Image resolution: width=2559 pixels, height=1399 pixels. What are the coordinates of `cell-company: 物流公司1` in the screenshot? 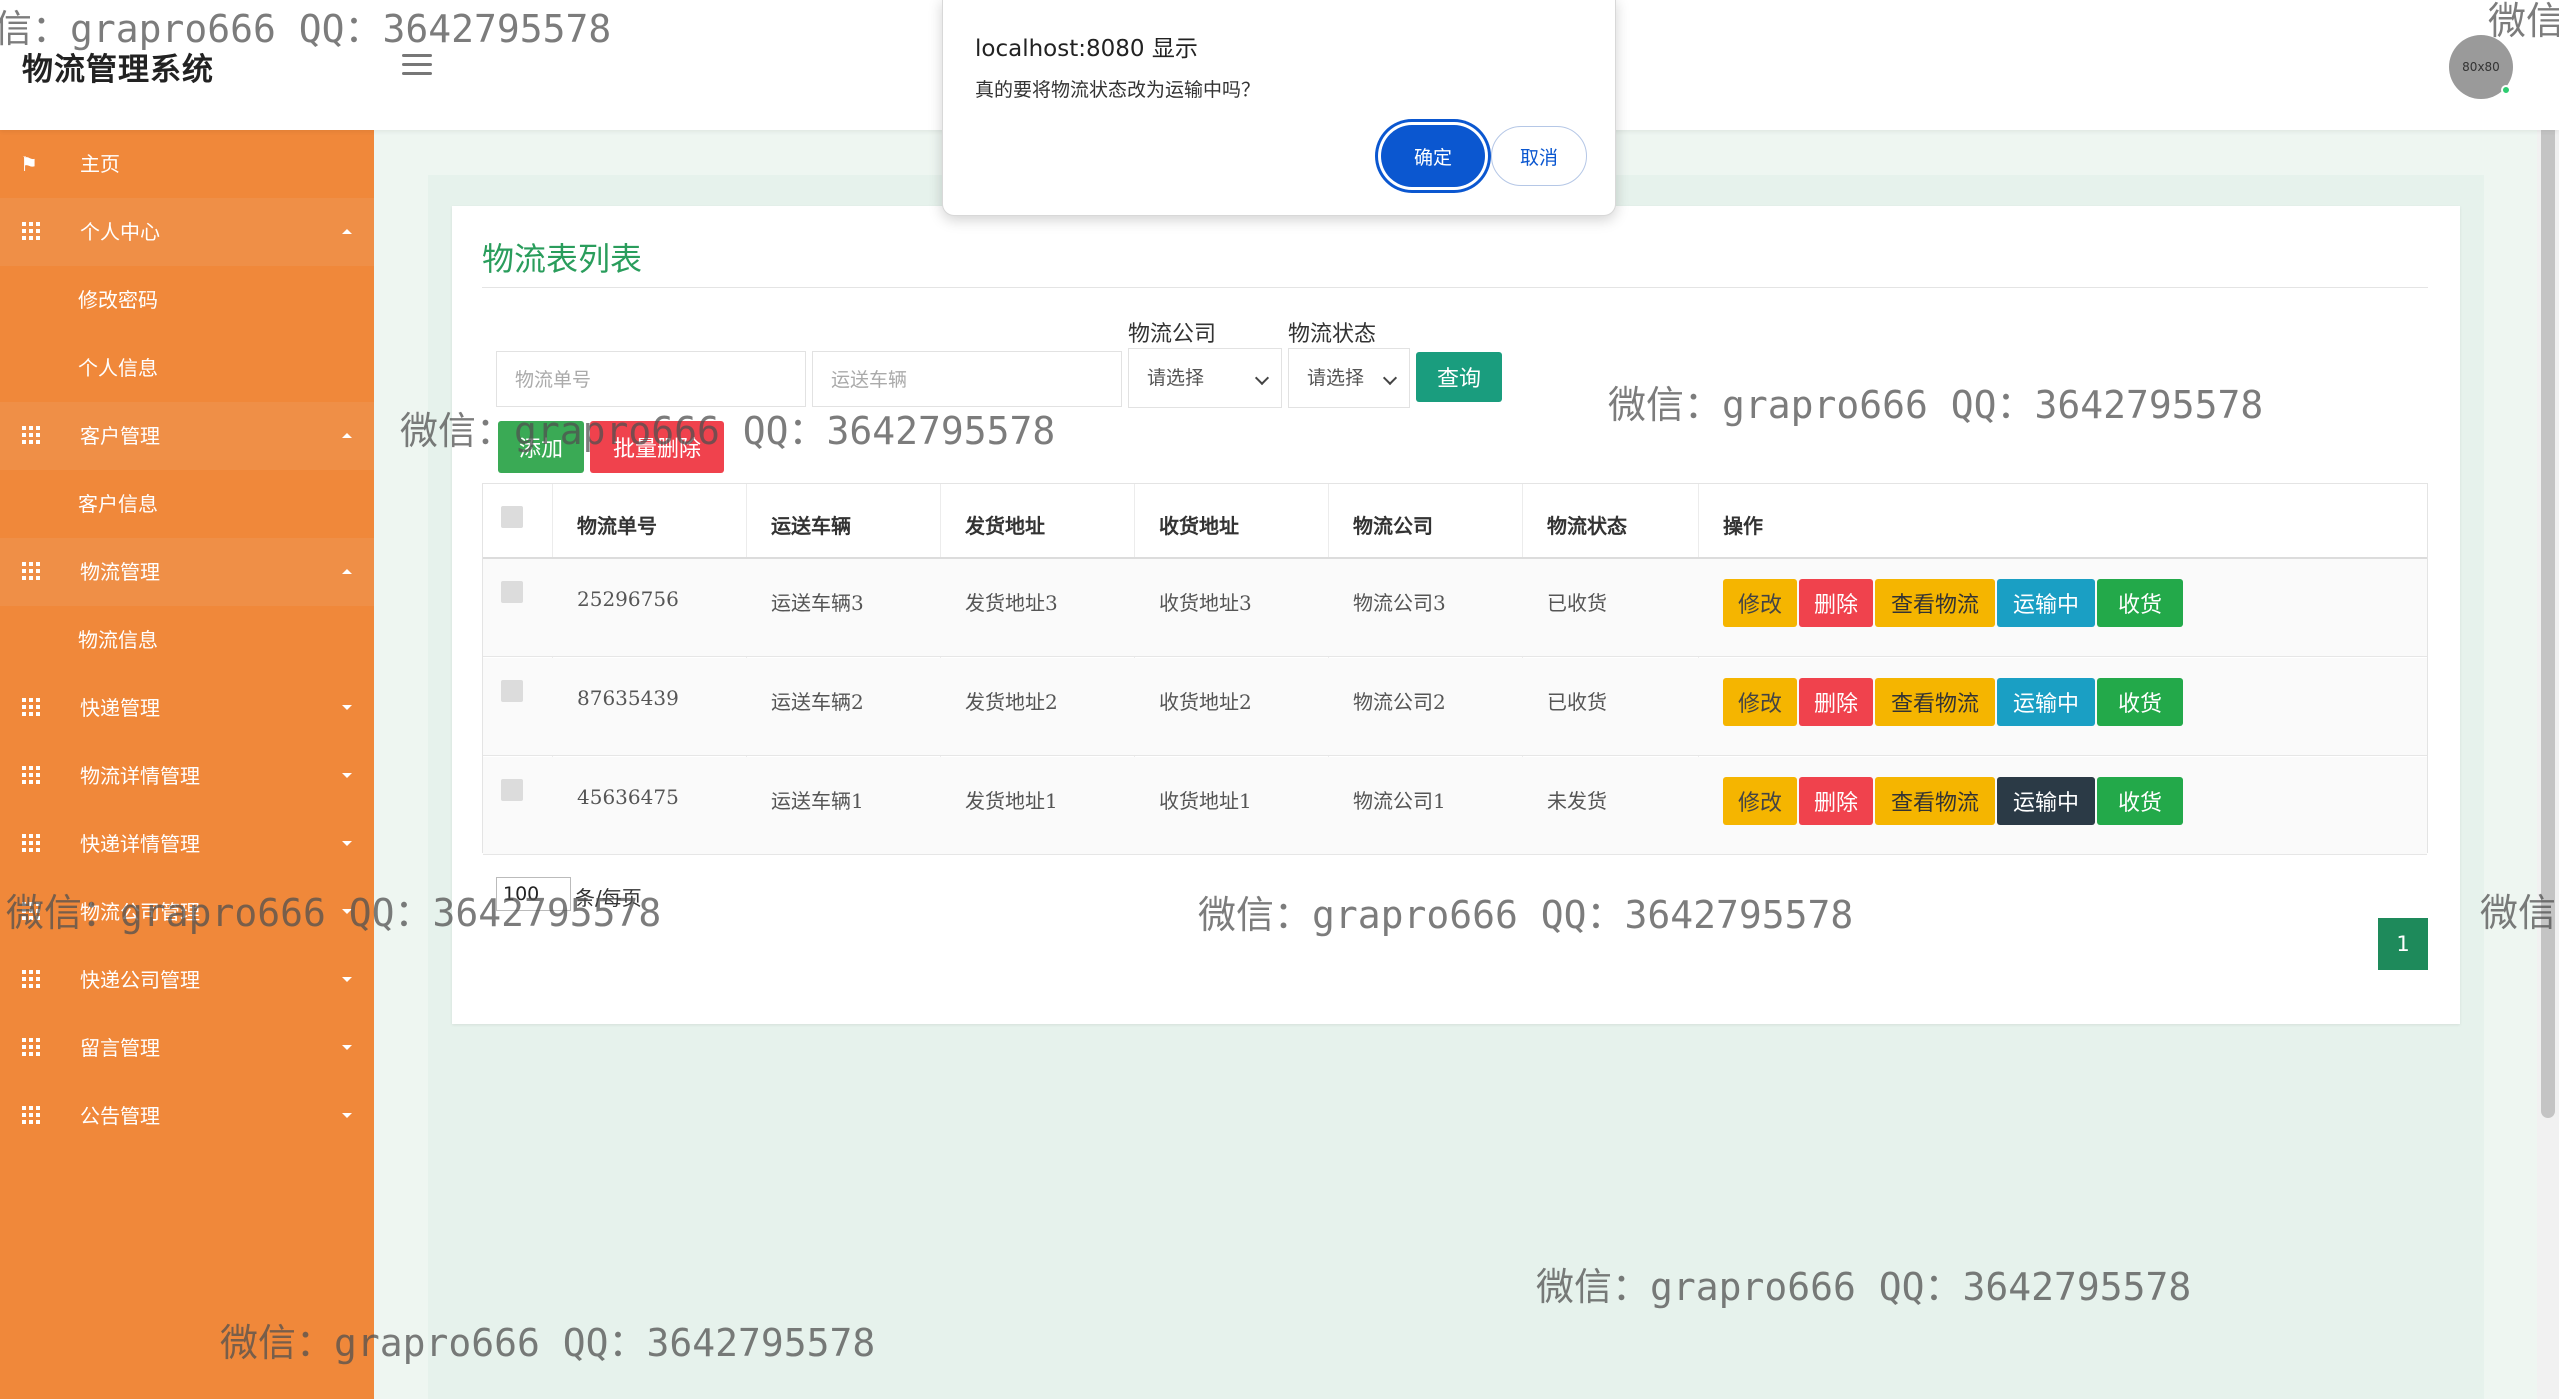 It's located at (1399, 801).